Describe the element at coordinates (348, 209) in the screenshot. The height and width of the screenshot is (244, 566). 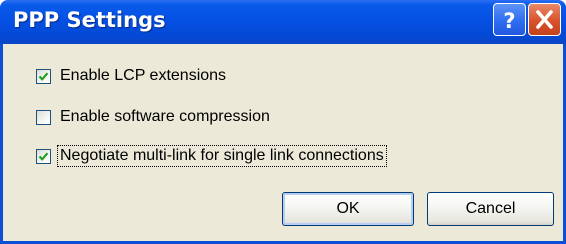
I see `ok-button: OK` at that location.